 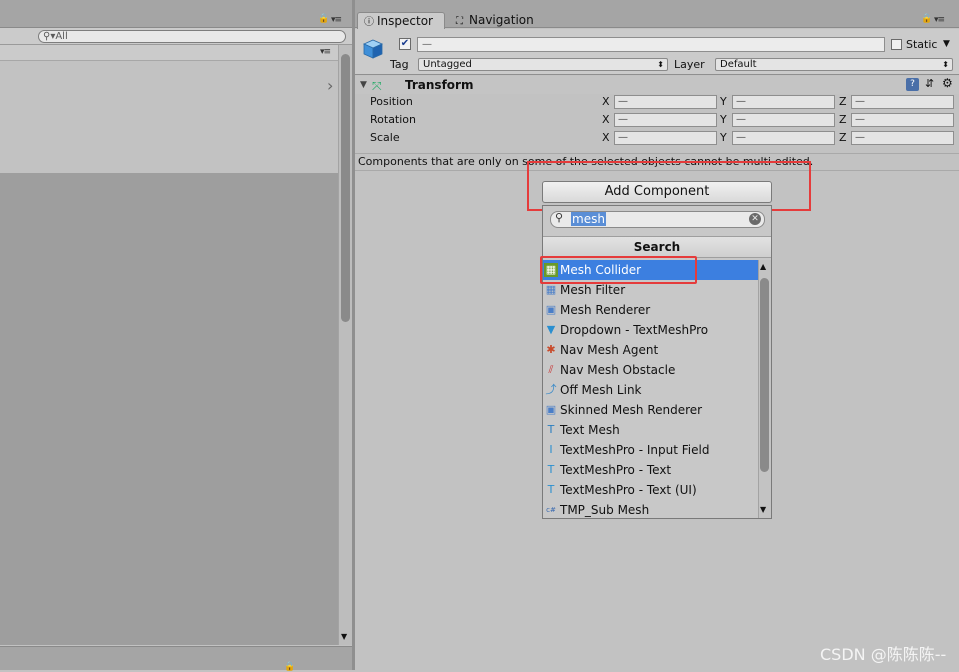 I want to click on tab-inspector: ⓘ Inspector, so click(x=401, y=20).